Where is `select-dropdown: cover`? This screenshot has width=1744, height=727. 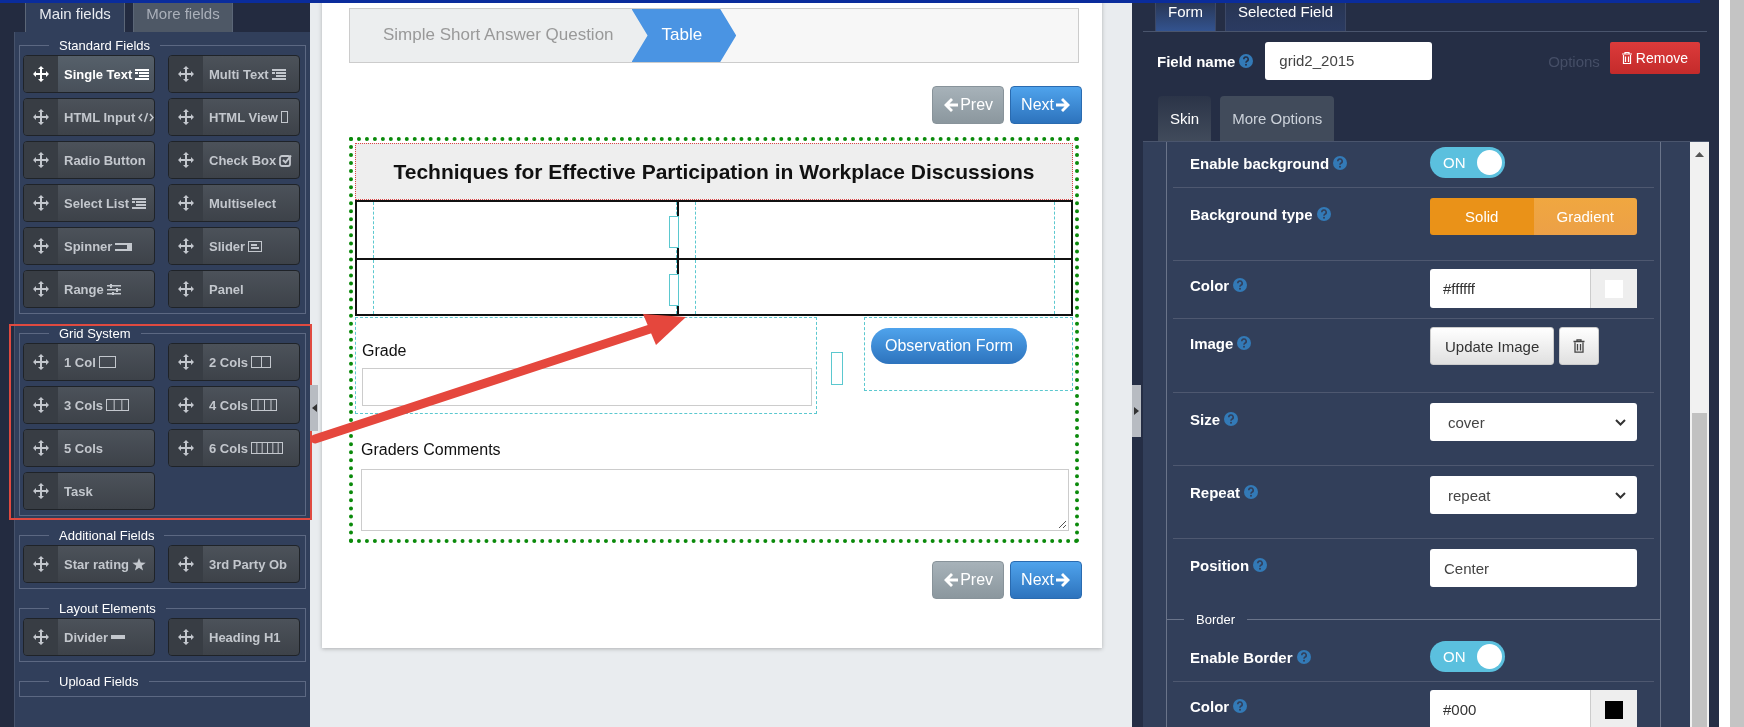 select-dropdown: cover is located at coordinates (1533, 422).